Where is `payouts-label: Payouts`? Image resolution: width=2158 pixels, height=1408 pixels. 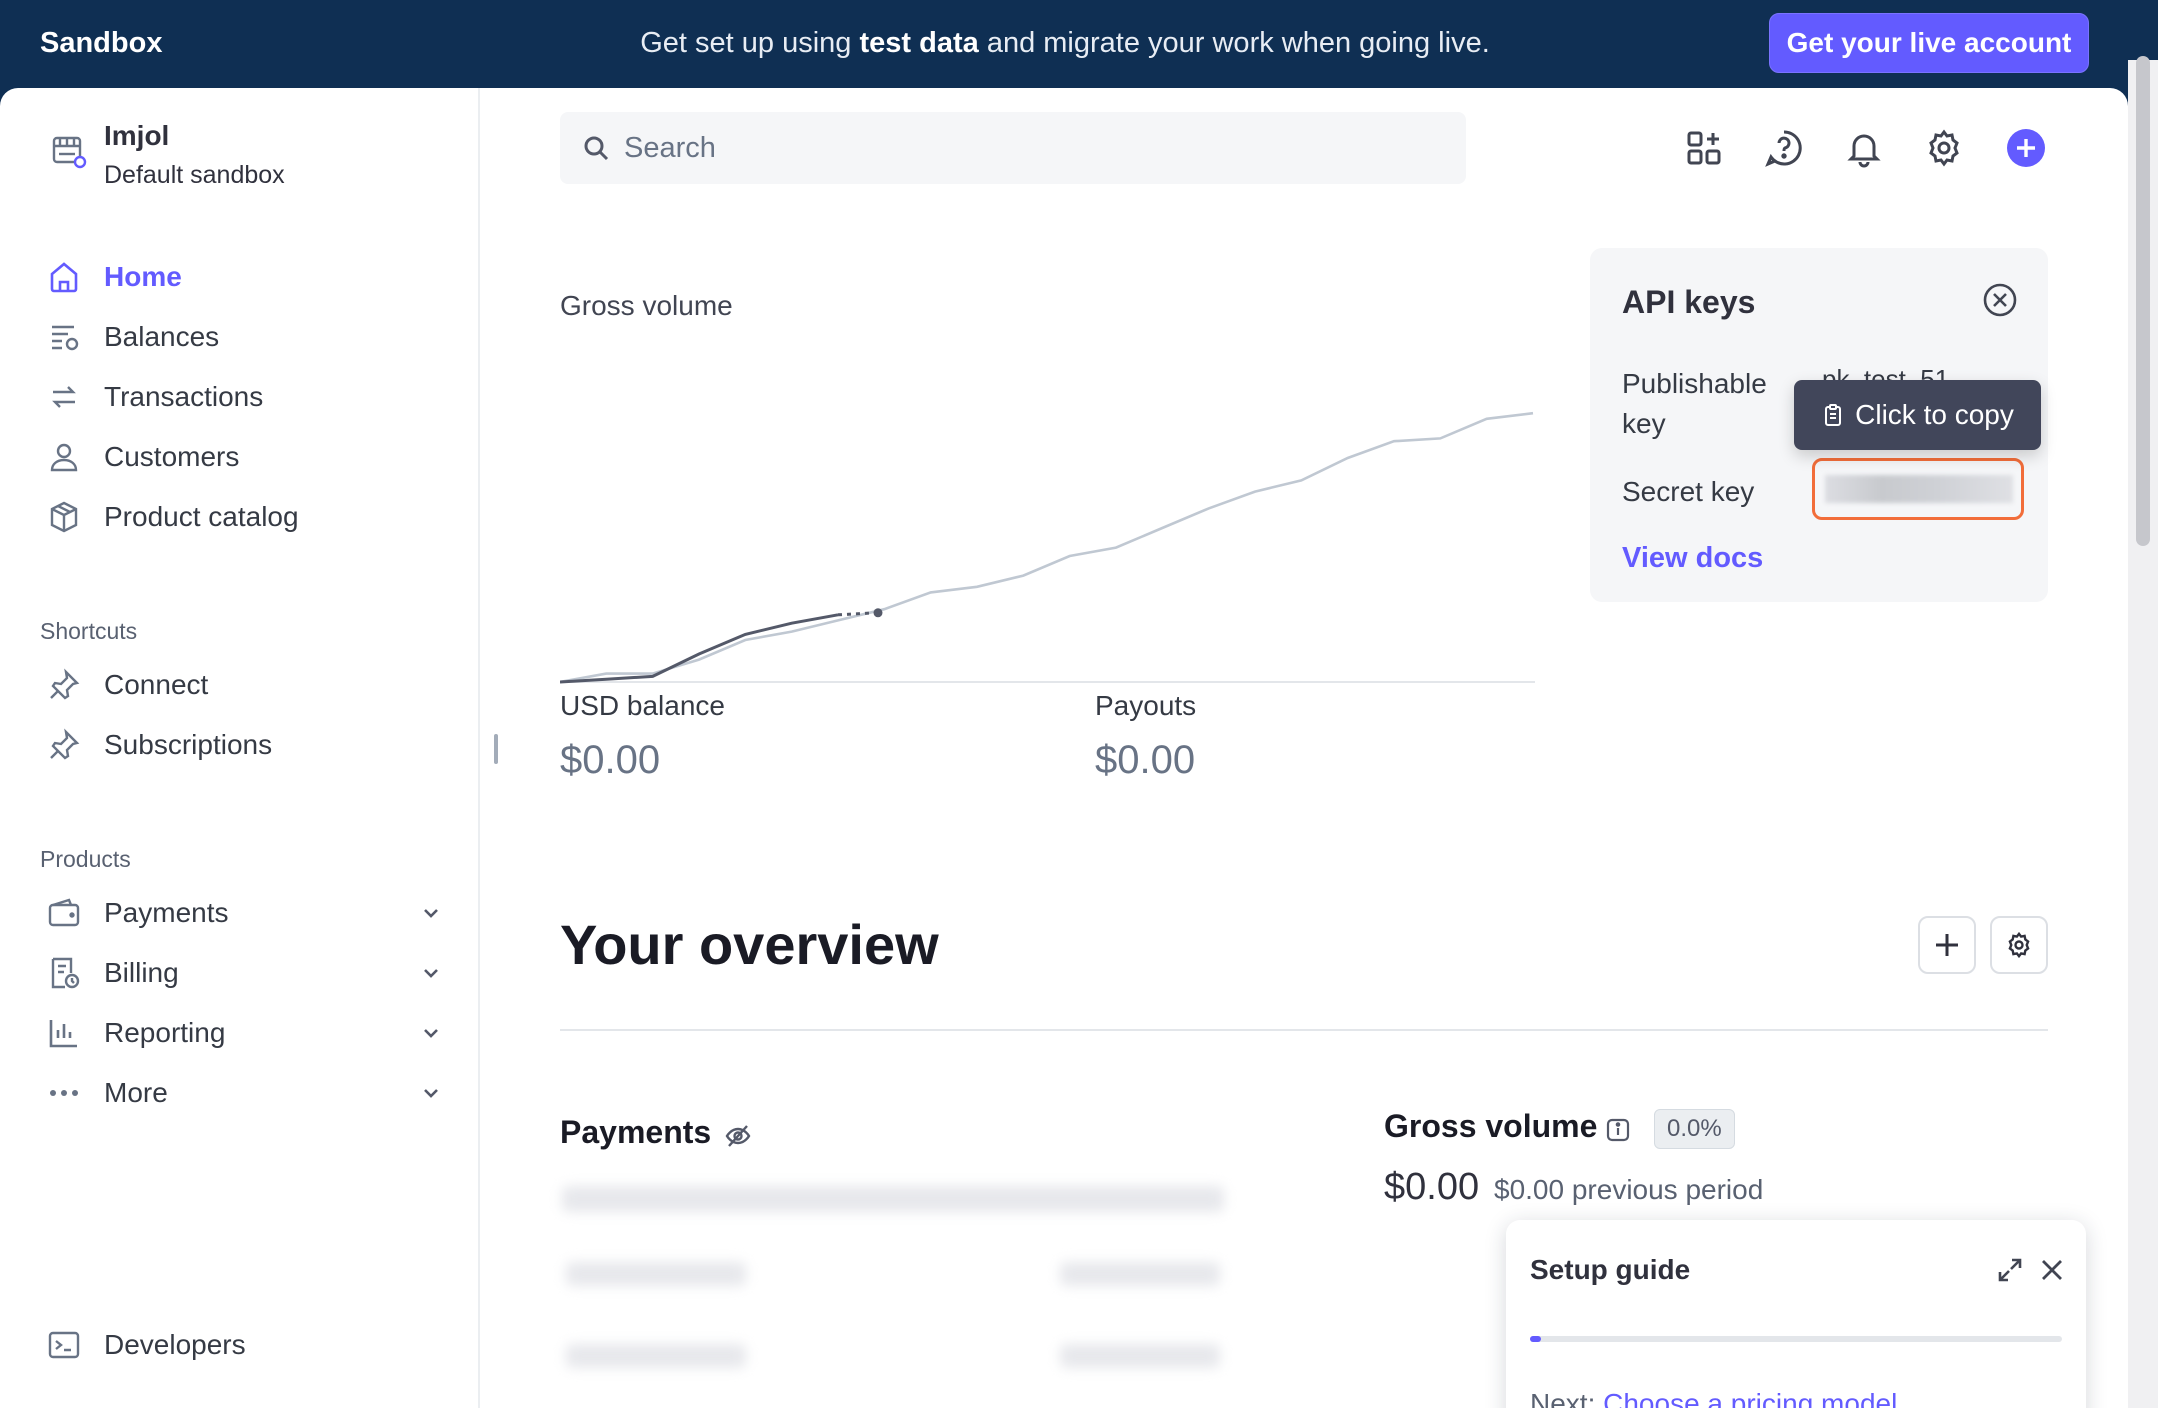
payouts-label: Payouts is located at coordinates (1146, 705).